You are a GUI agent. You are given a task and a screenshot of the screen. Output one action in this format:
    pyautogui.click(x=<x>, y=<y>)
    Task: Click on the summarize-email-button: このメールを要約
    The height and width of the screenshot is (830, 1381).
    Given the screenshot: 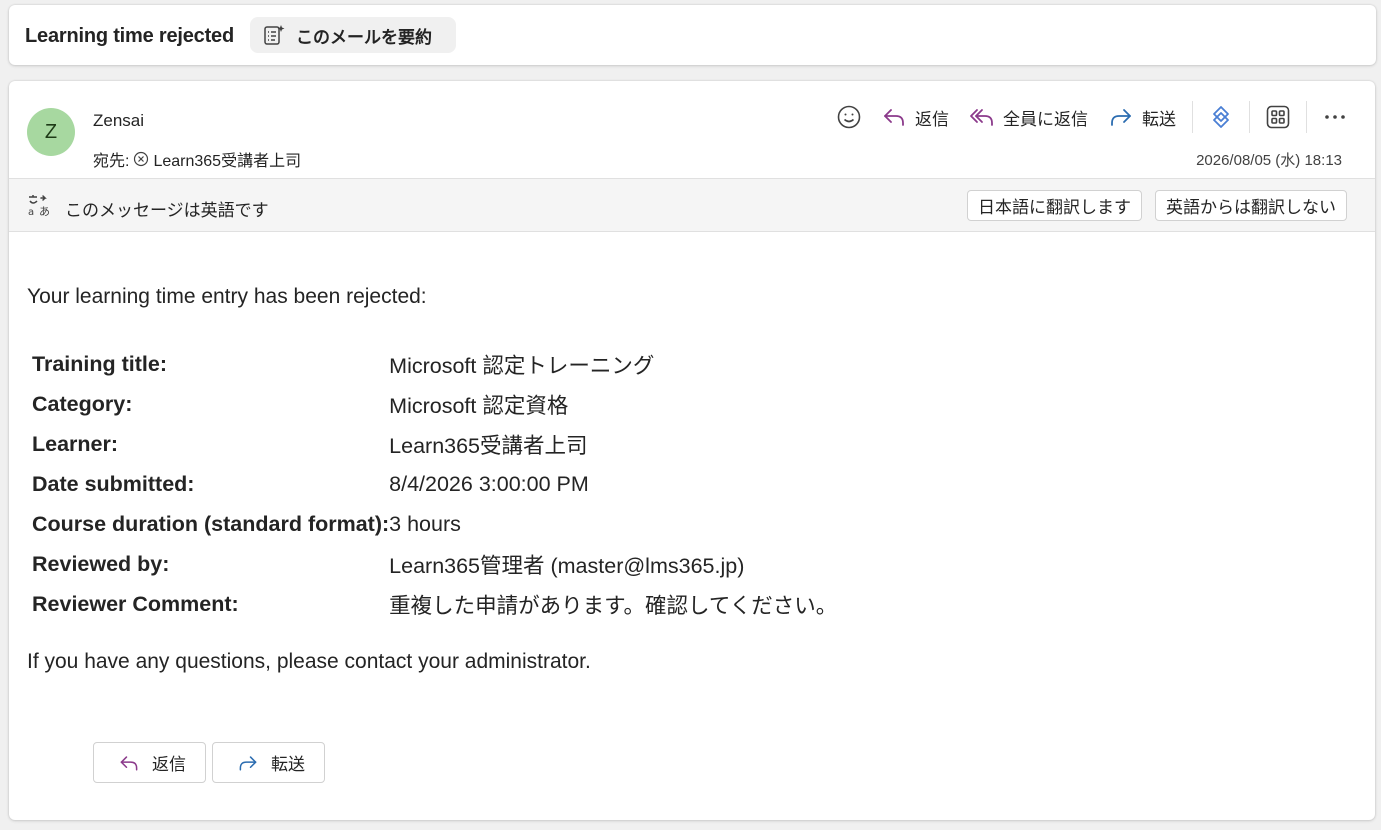 What is the action you would take?
    pyautogui.click(x=353, y=35)
    